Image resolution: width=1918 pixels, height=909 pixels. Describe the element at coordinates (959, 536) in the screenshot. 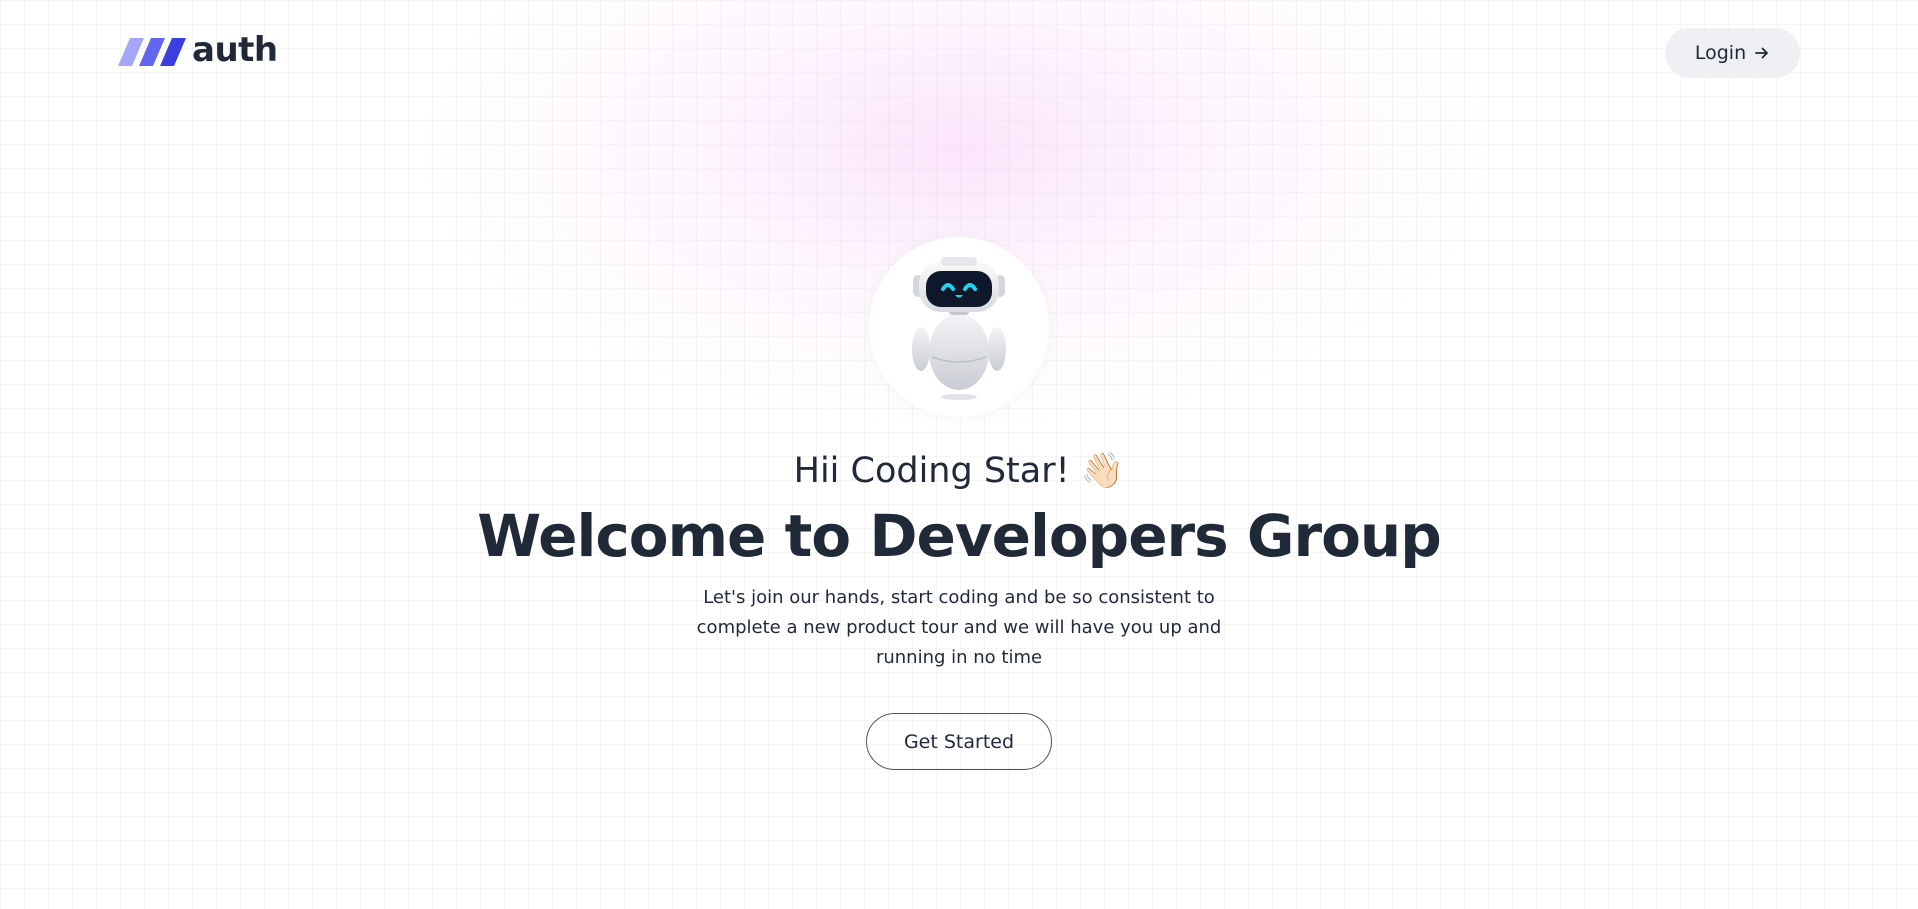

I see `page-title: Welcome to Developers Group` at that location.